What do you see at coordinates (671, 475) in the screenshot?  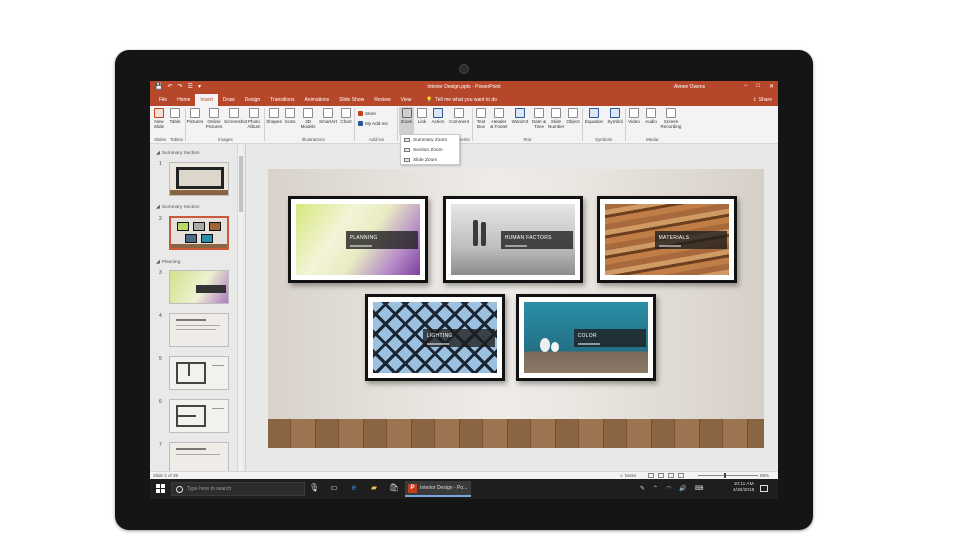 I see `reading-view-icon` at bounding box center [671, 475].